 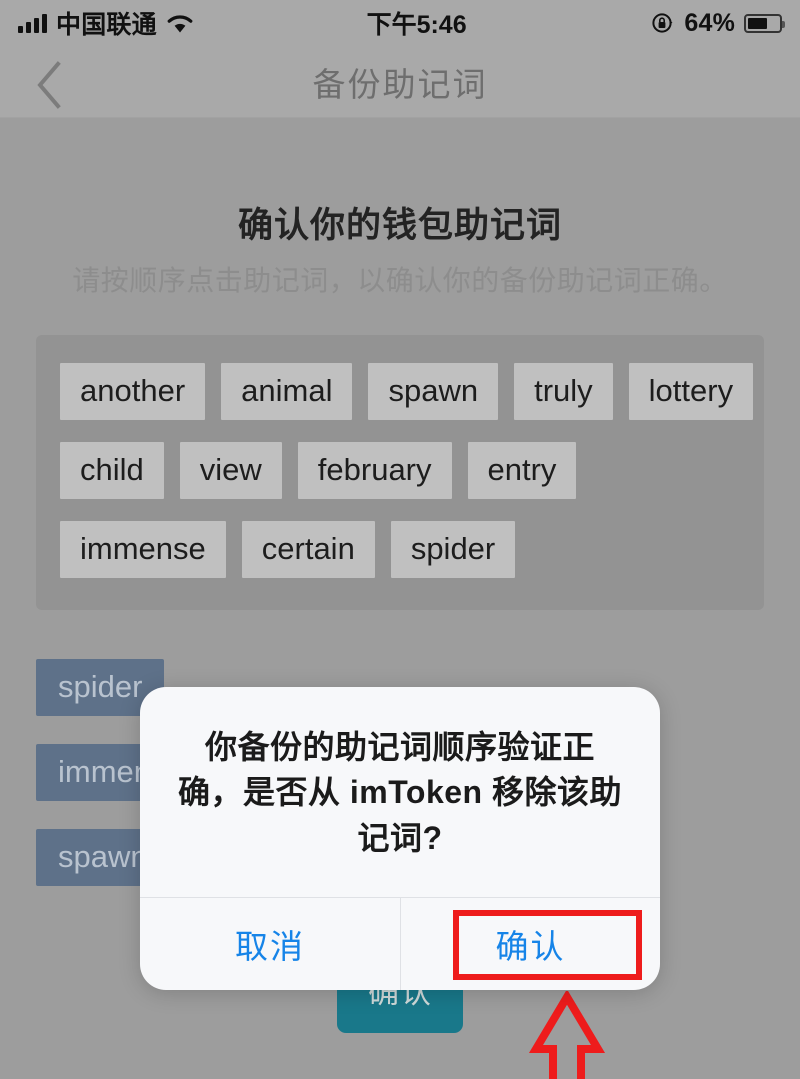 I want to click on word-chip: spider, so click(x=453, y=549).